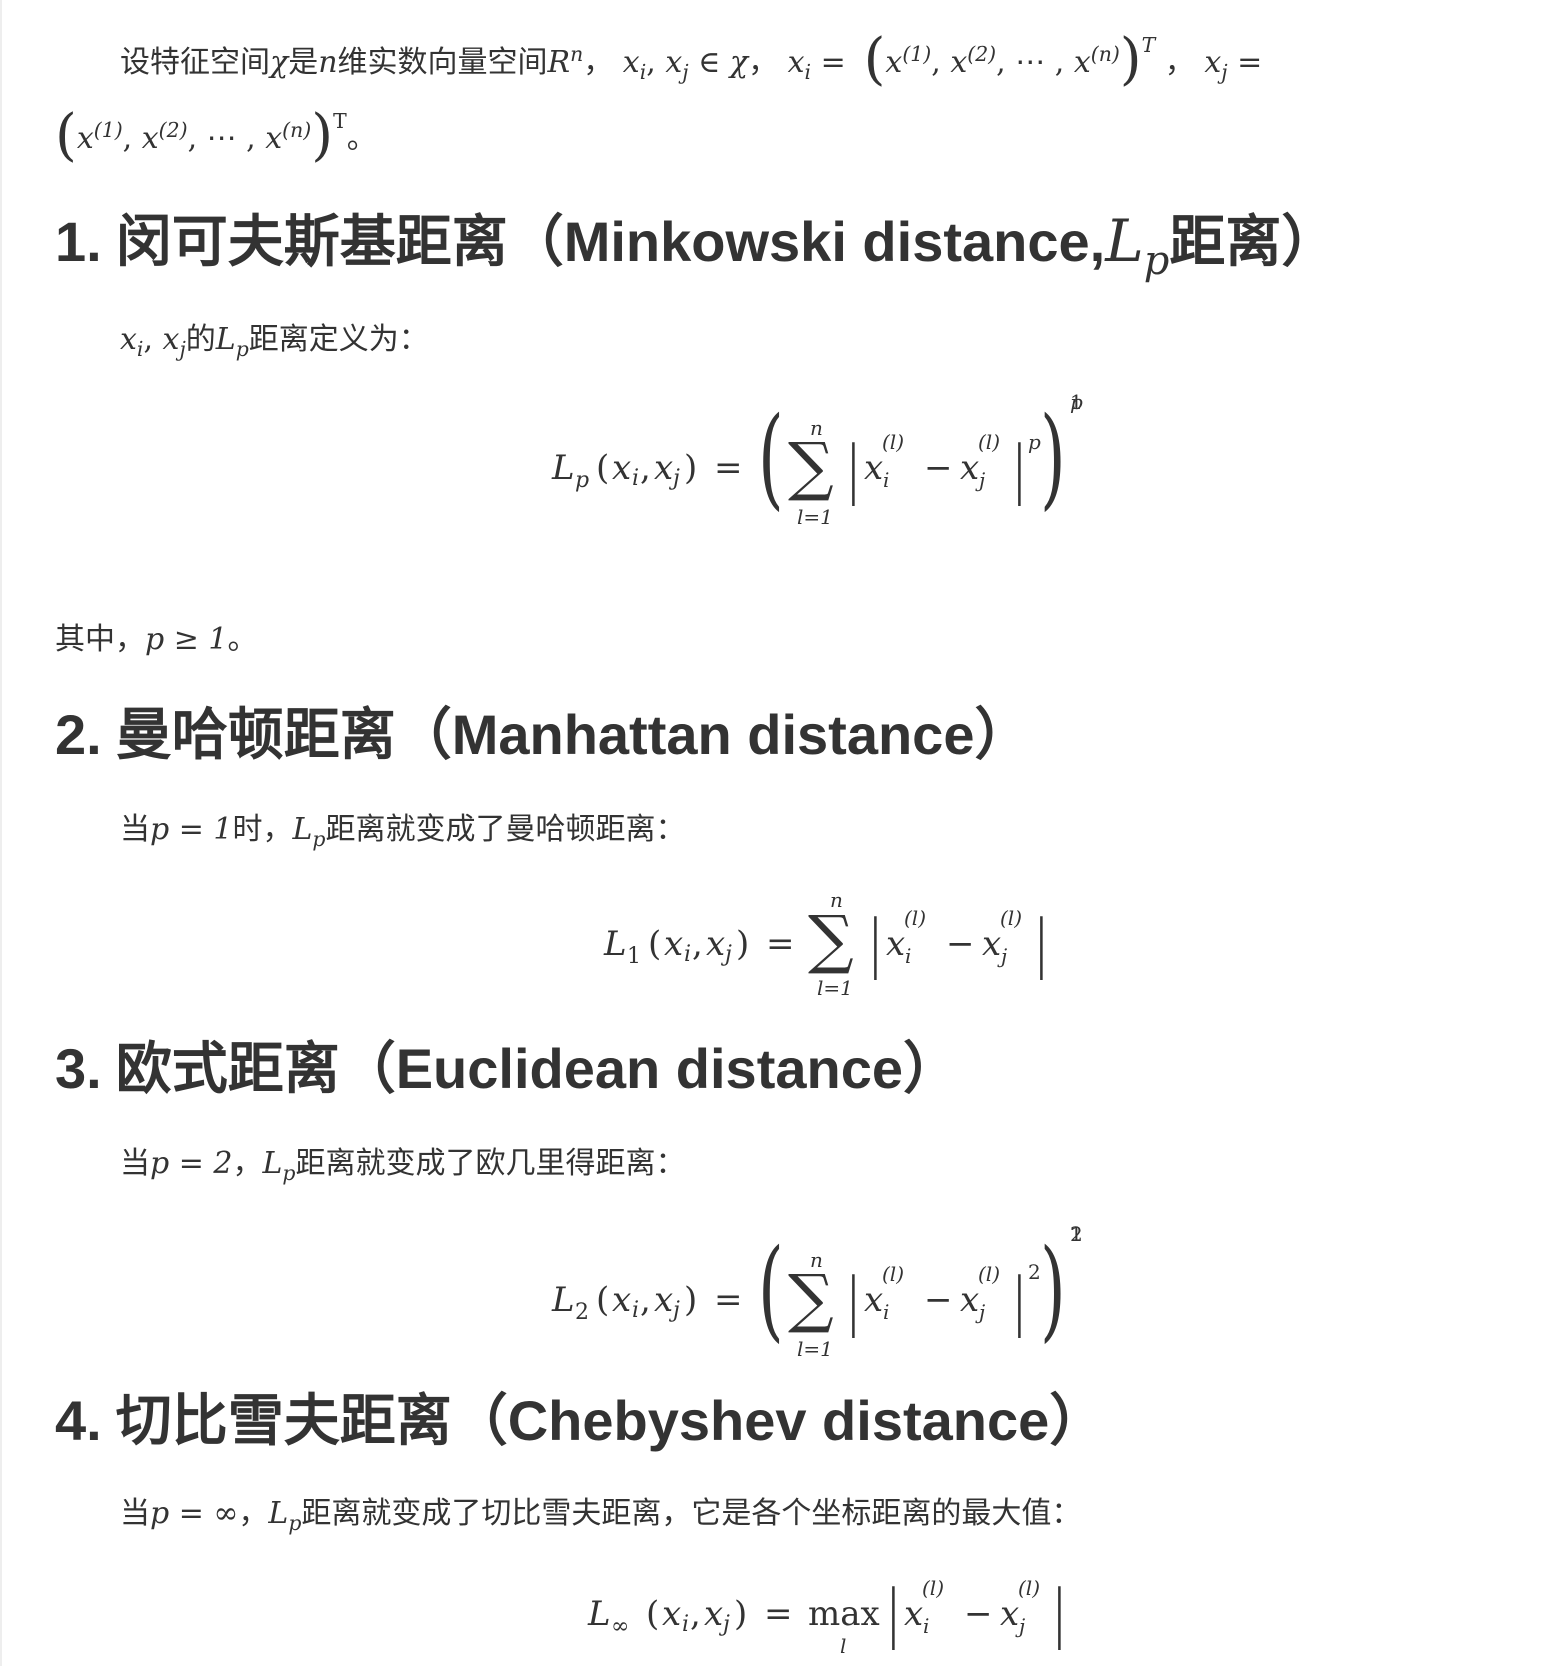  I want to click on note-text: 。, so click(242, 639).